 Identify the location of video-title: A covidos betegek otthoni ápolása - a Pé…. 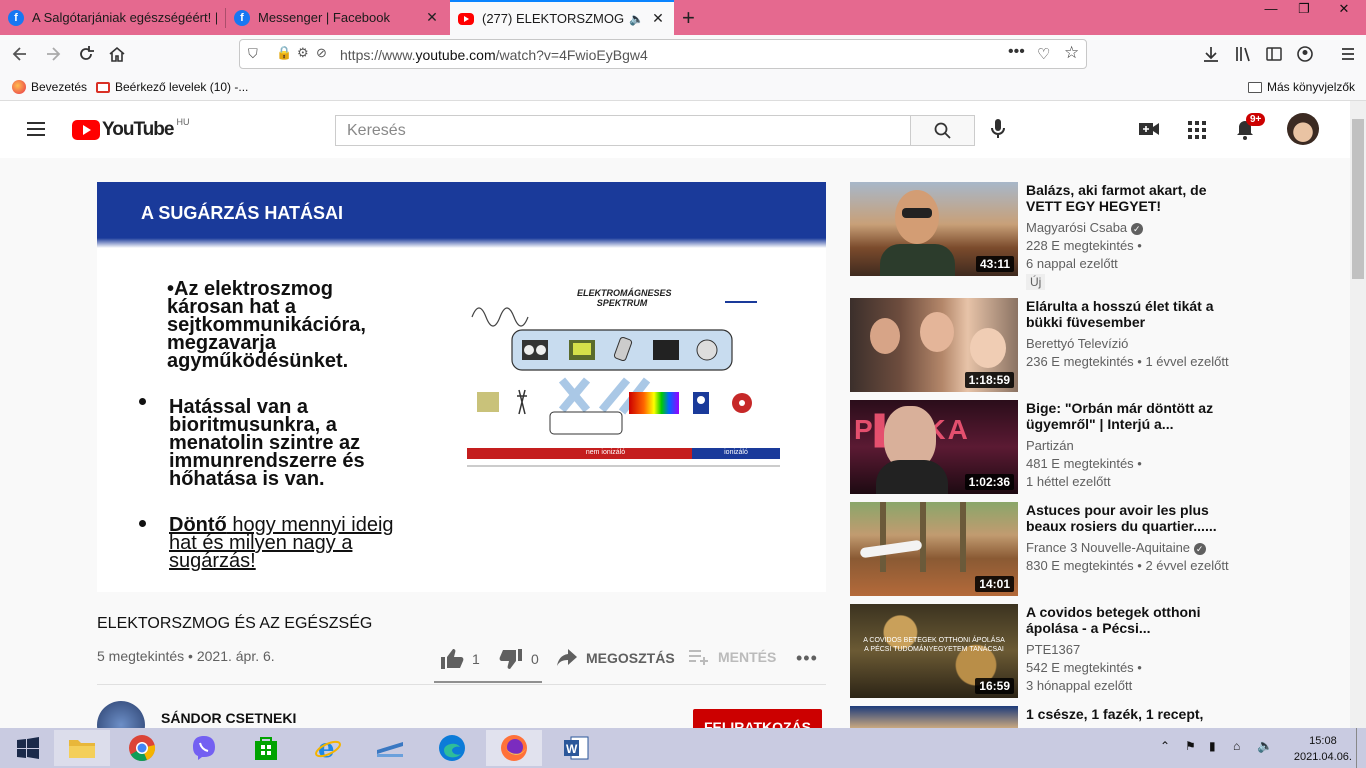
(1126, 620).